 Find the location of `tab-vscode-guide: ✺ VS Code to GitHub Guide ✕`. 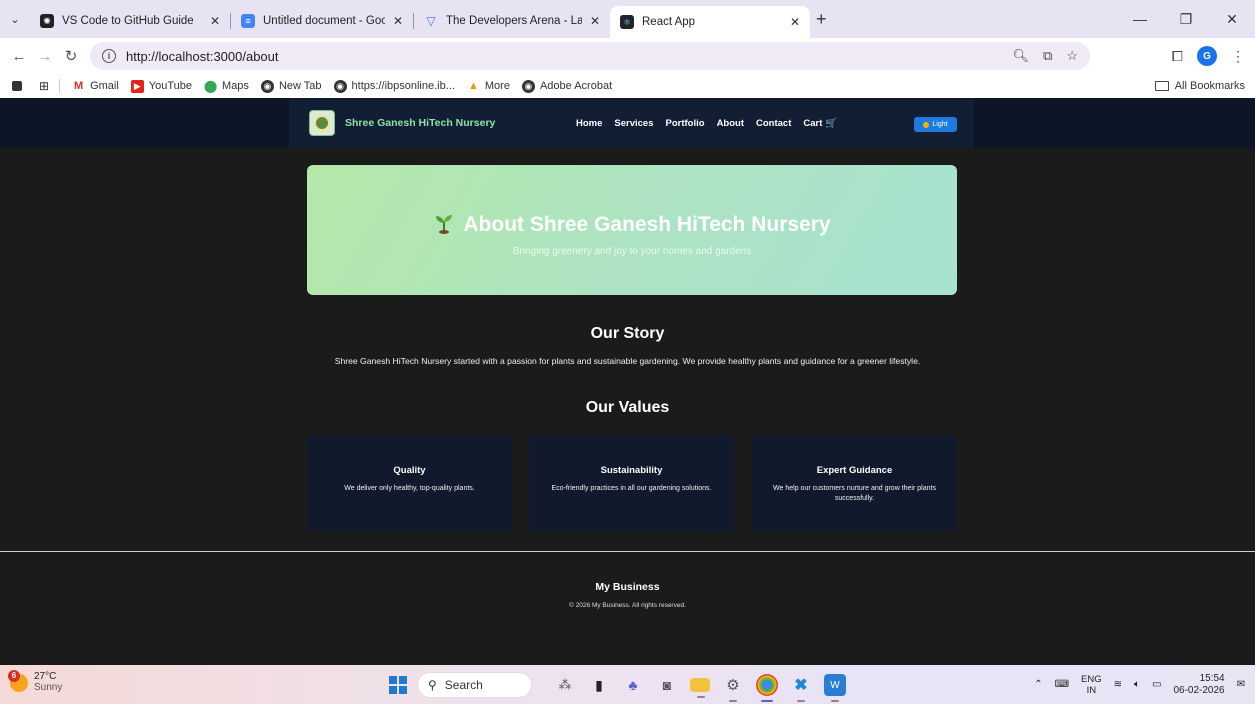

tab-vscode-guide: ✺ VS Code to GitHub Guide ✕ is located at coordinates (130, 21).